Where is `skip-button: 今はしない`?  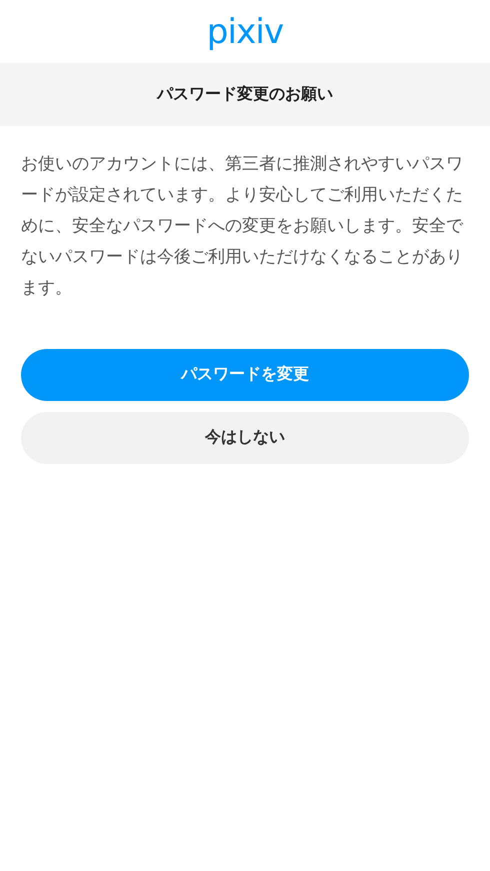
skip-button: 今はしない is located at coordinates (245, 438).